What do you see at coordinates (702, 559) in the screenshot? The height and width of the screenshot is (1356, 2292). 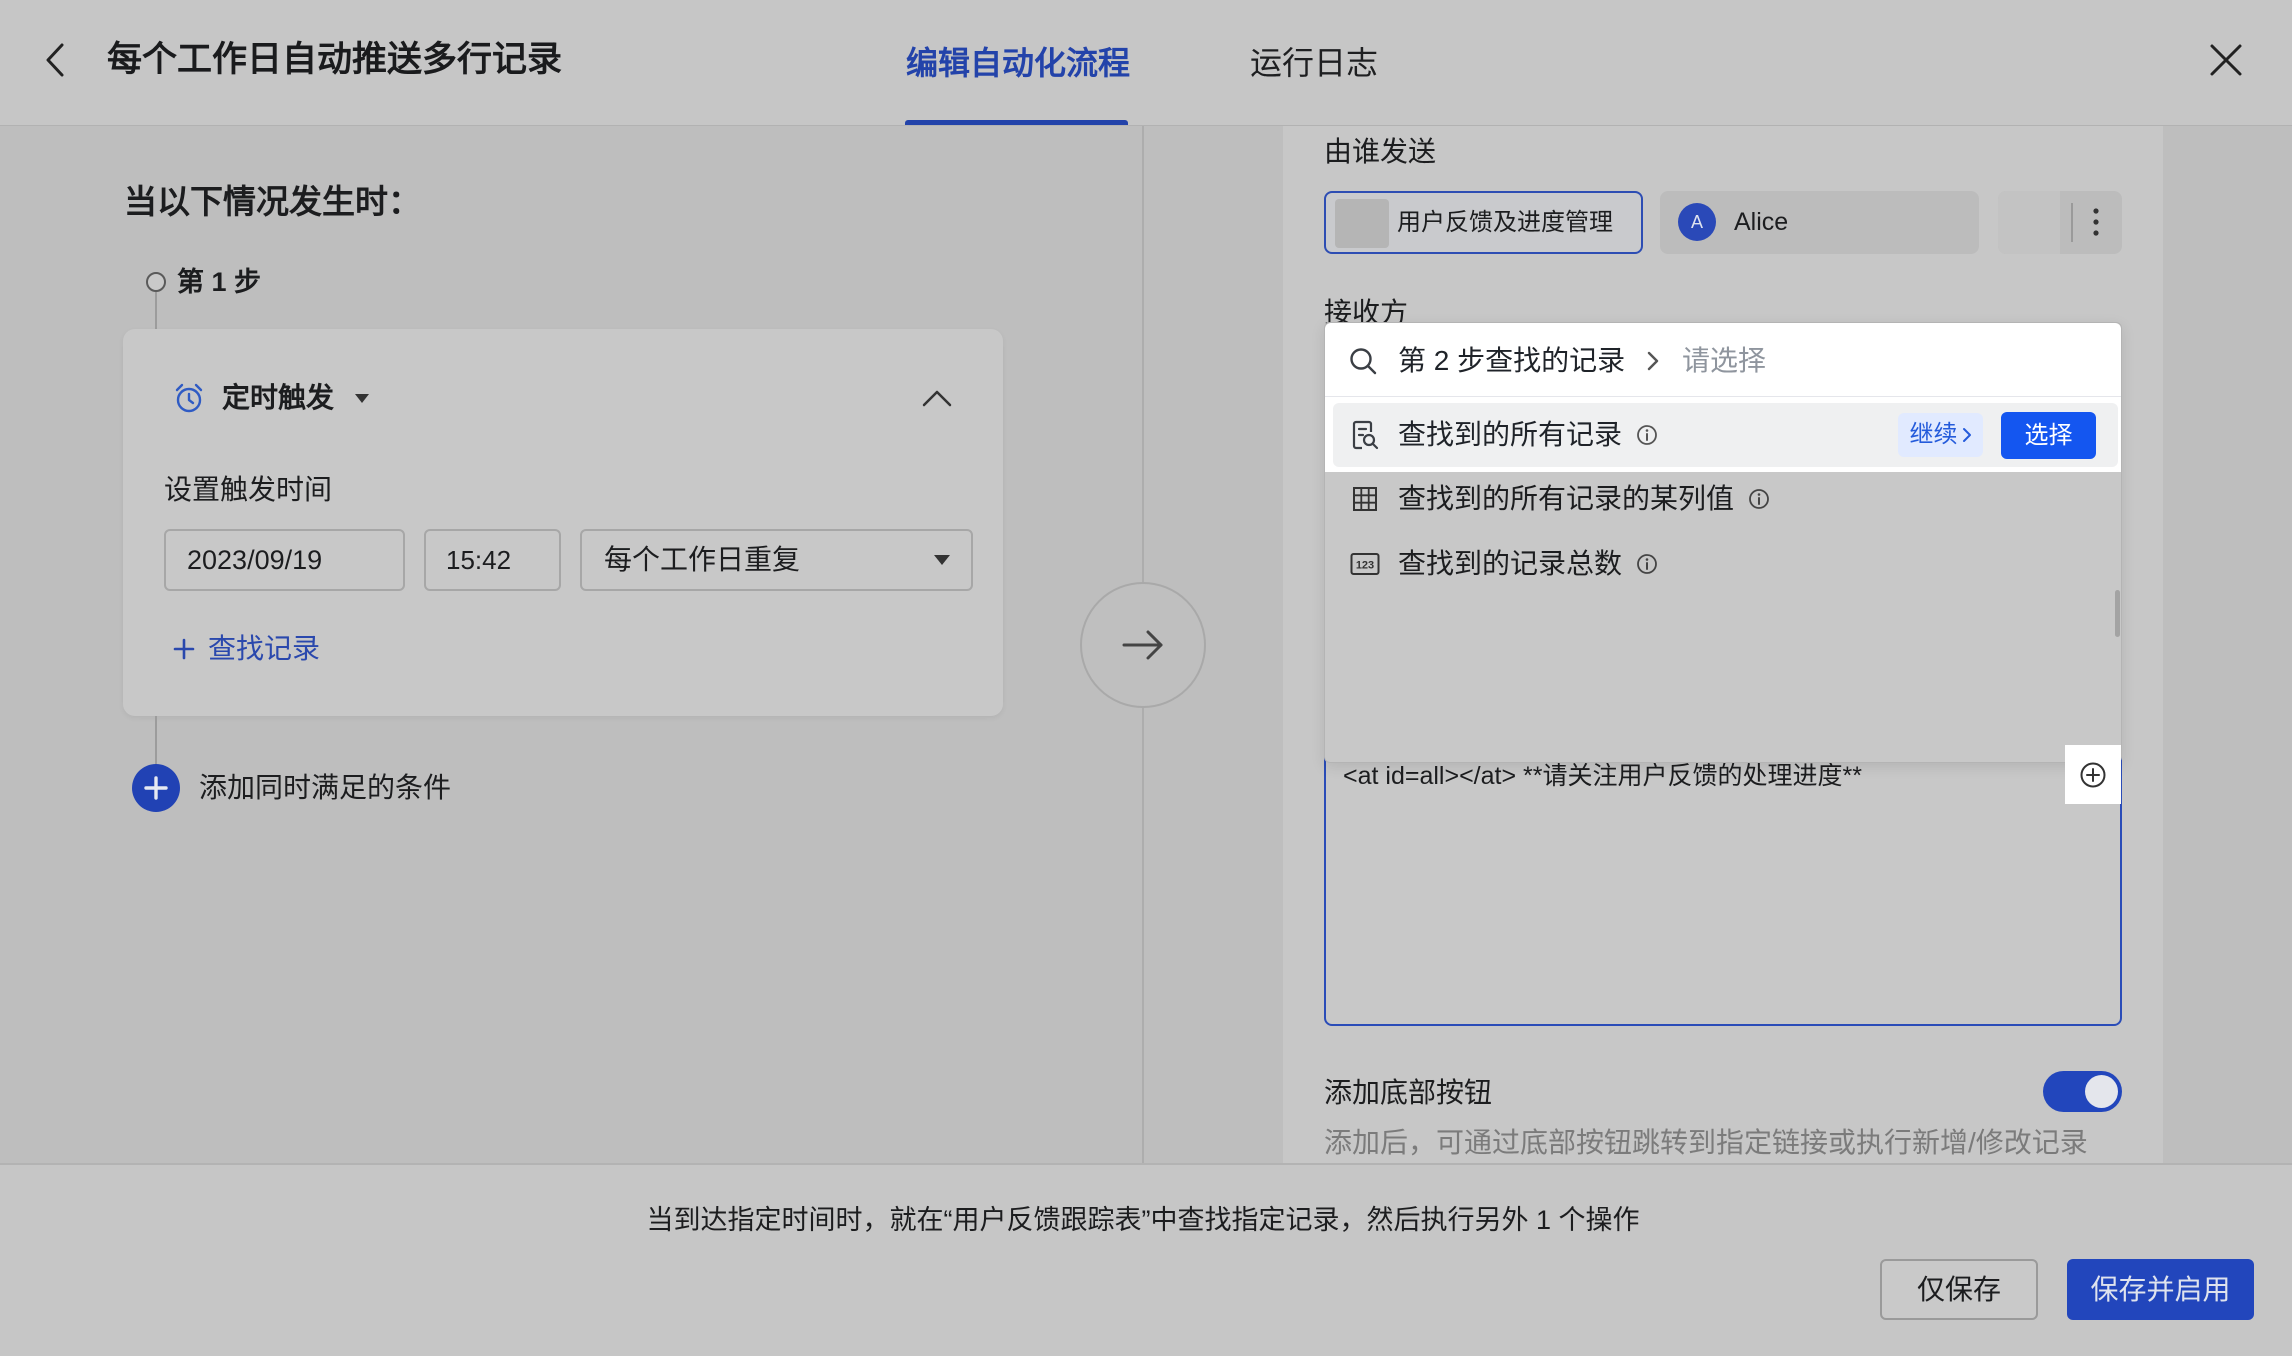 I see `repeat-value: 每个工作日重复` at bounding box center [702, 559].